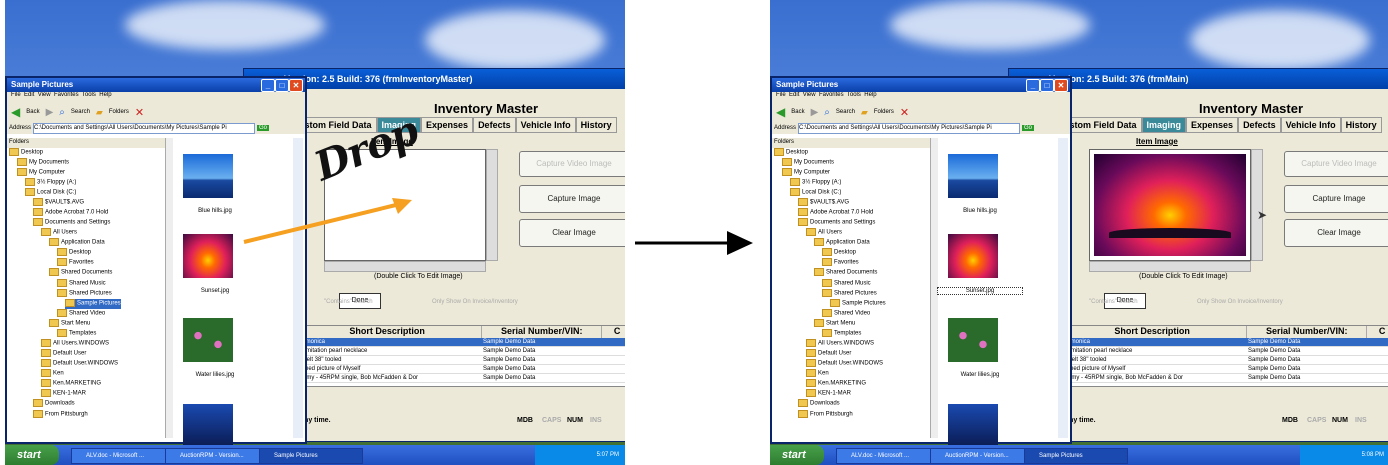 This screenshot has height=465, width=1388. What do you see at coordinates (852, 223) in the screenshot?
I see `tree-item: Documents and Settings` at bounding box center [852, 223].